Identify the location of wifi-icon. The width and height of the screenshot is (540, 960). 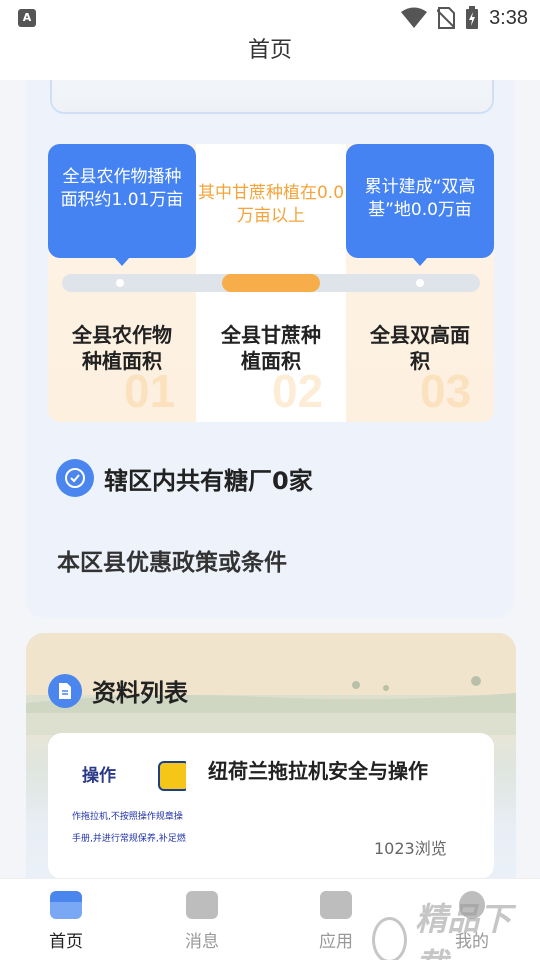
(414, 17).